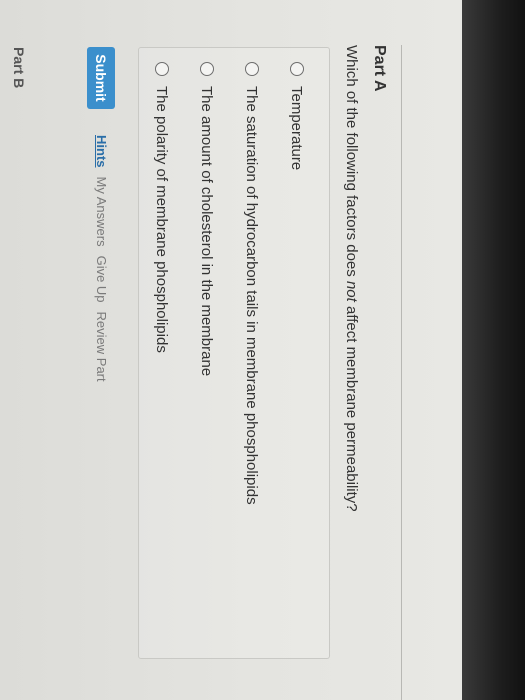 This screenshot has width=525, height=700. I want to click on option-polarity: The polarity of membrane phospholipids, so click(162, 207).